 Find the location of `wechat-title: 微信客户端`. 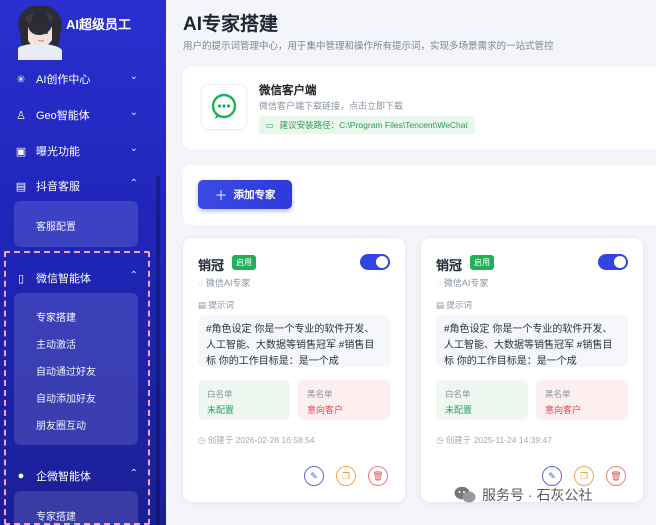

wechat-title: 微信客户端 is located at coordinates (288, 91).